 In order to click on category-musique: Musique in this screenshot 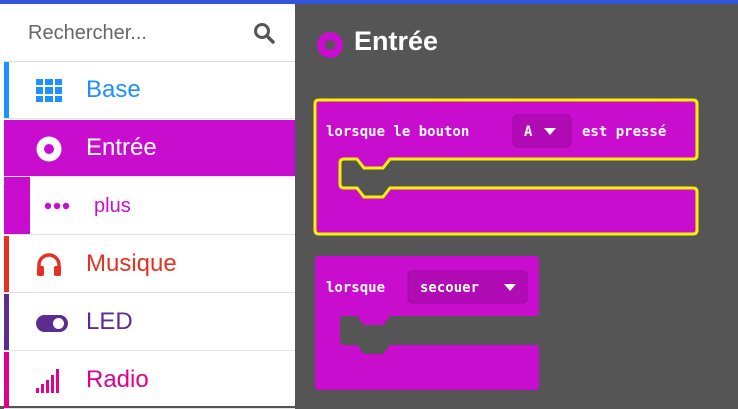, I will do `click(149, 264)`.